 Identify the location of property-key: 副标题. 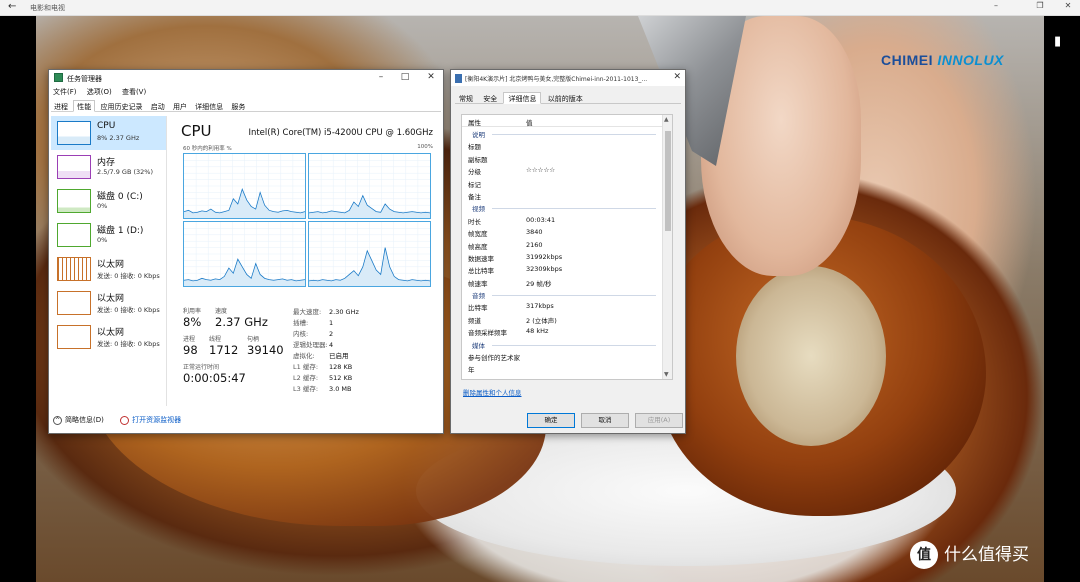
(478, 159).